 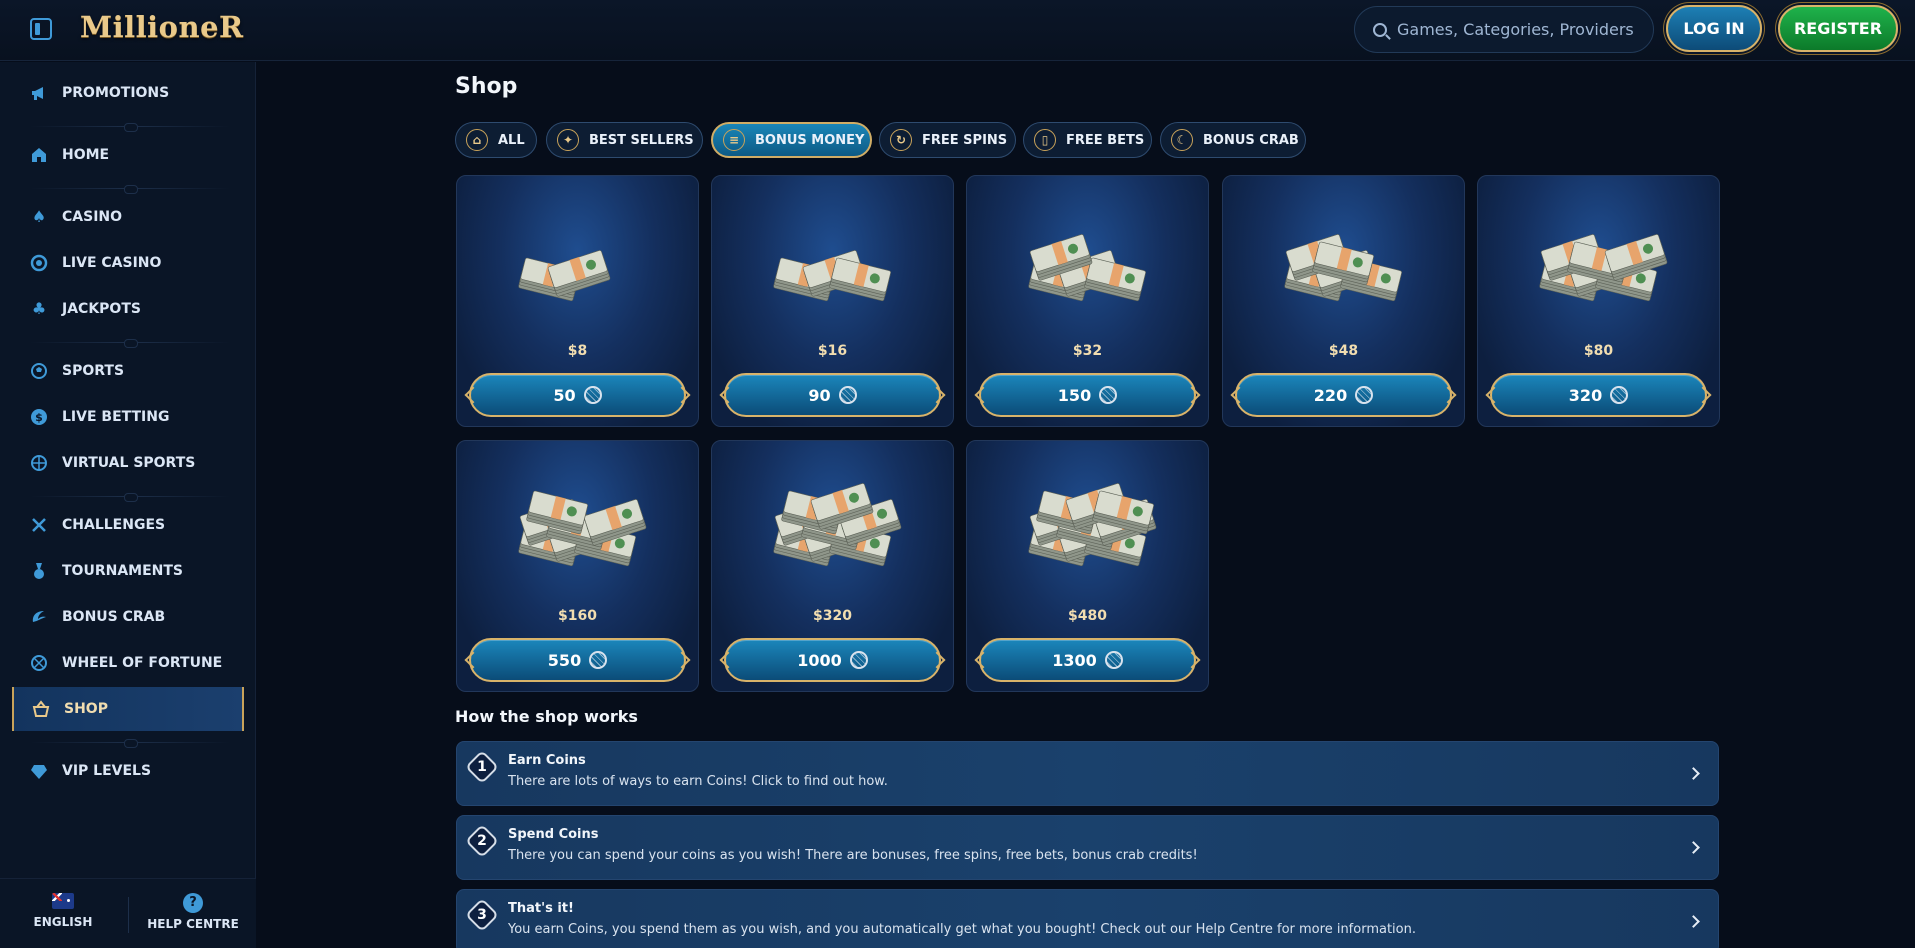 What do you see at coordinates (832, 616) in the screenshot?
I see `bonus-value: $320` at bounding box center [832, 616].